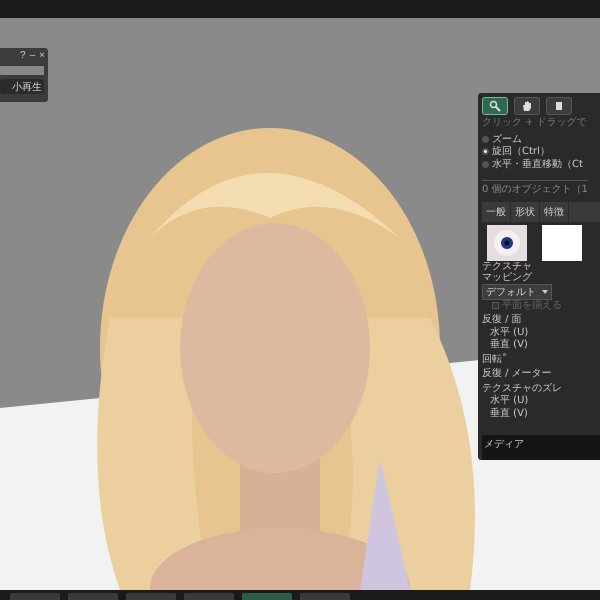 The width and height of the screenshot is (600, 600). I want to click on section-label: 回転˚, so click(494, 359).